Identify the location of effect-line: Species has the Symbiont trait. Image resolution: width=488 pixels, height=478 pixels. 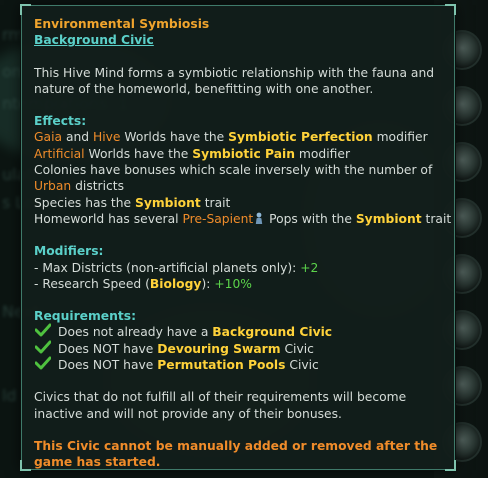
(132, 202).